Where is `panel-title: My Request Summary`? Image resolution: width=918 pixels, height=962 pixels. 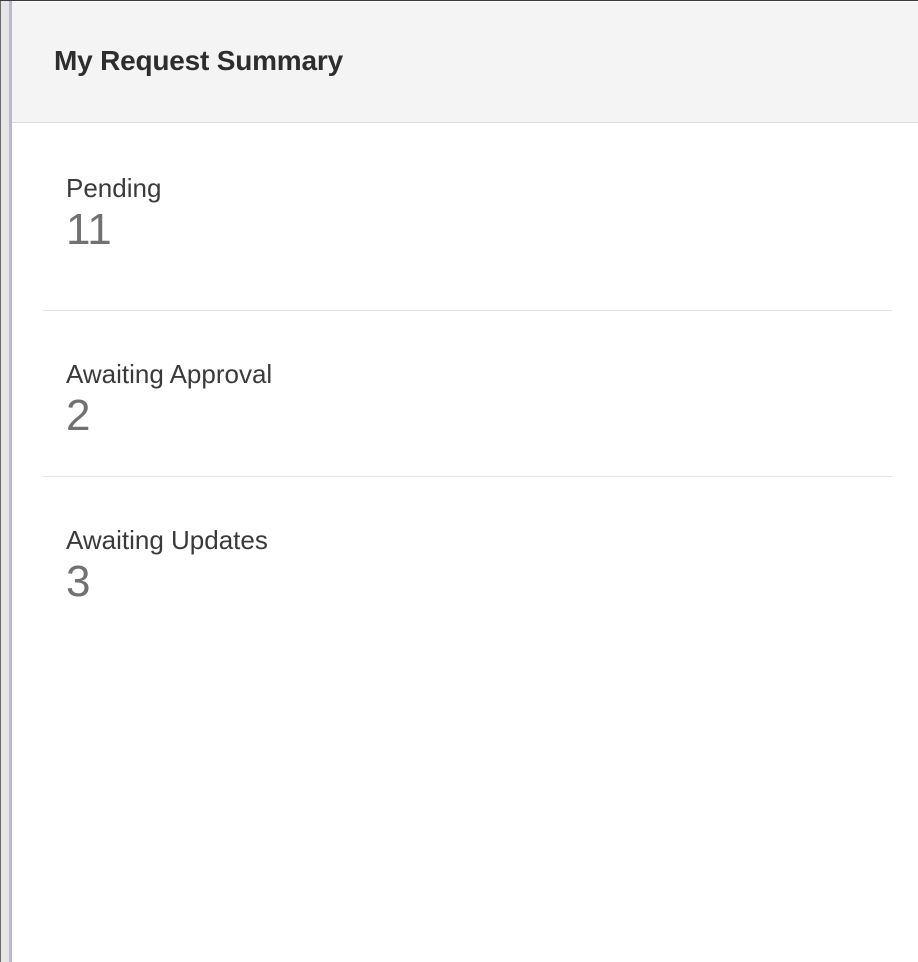 panel-title: My Request Summary is located at coordinates (198, 60).